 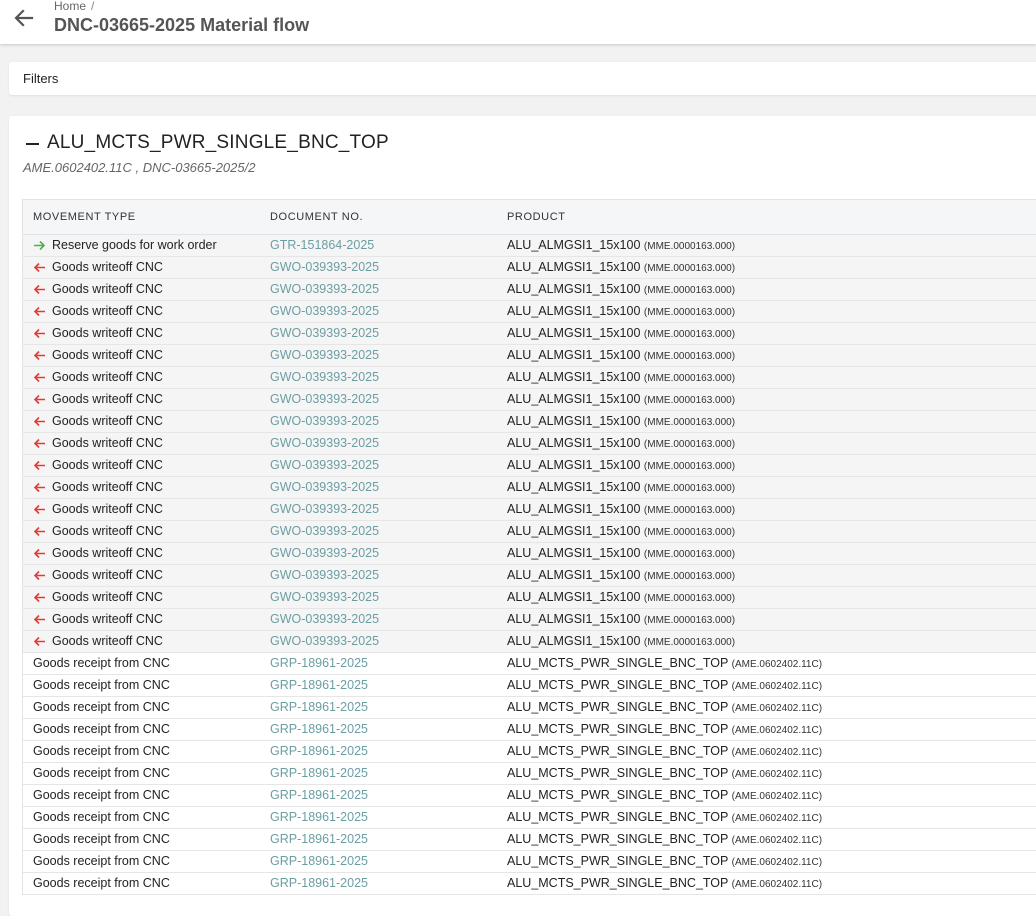 I want to click on filters-panel: Filters, so click(x=522, y=78).